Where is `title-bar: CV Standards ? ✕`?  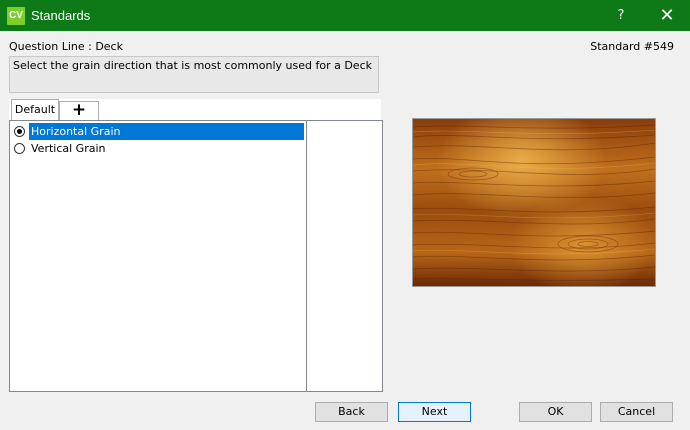 title-bar: CV Standards ? ✕ is located at coordinates (345, 15).